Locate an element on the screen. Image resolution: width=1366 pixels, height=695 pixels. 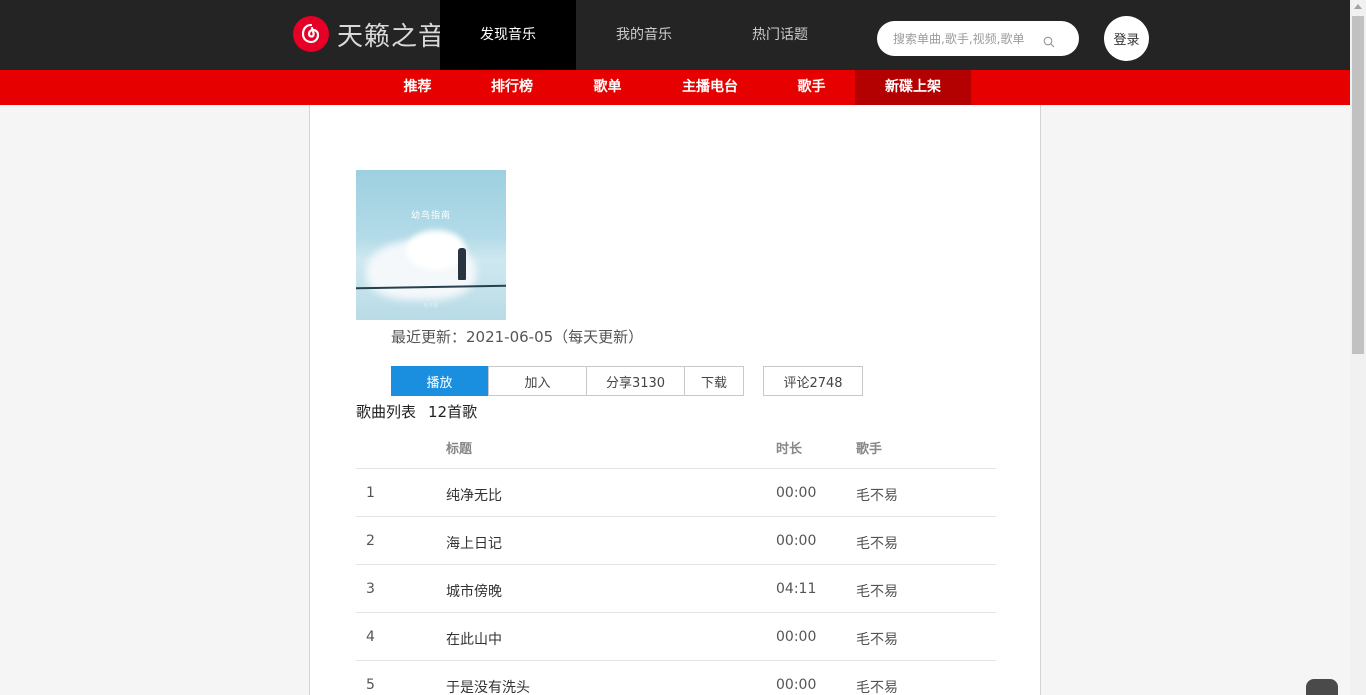
subnav-playlists: 歌单 is located at coordinates (607, 87).